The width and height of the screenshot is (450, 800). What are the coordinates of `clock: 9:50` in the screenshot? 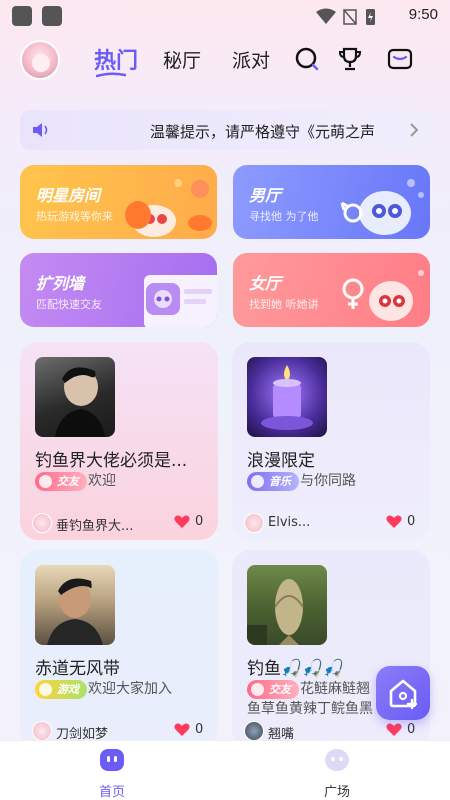 It's located at (423, 14).